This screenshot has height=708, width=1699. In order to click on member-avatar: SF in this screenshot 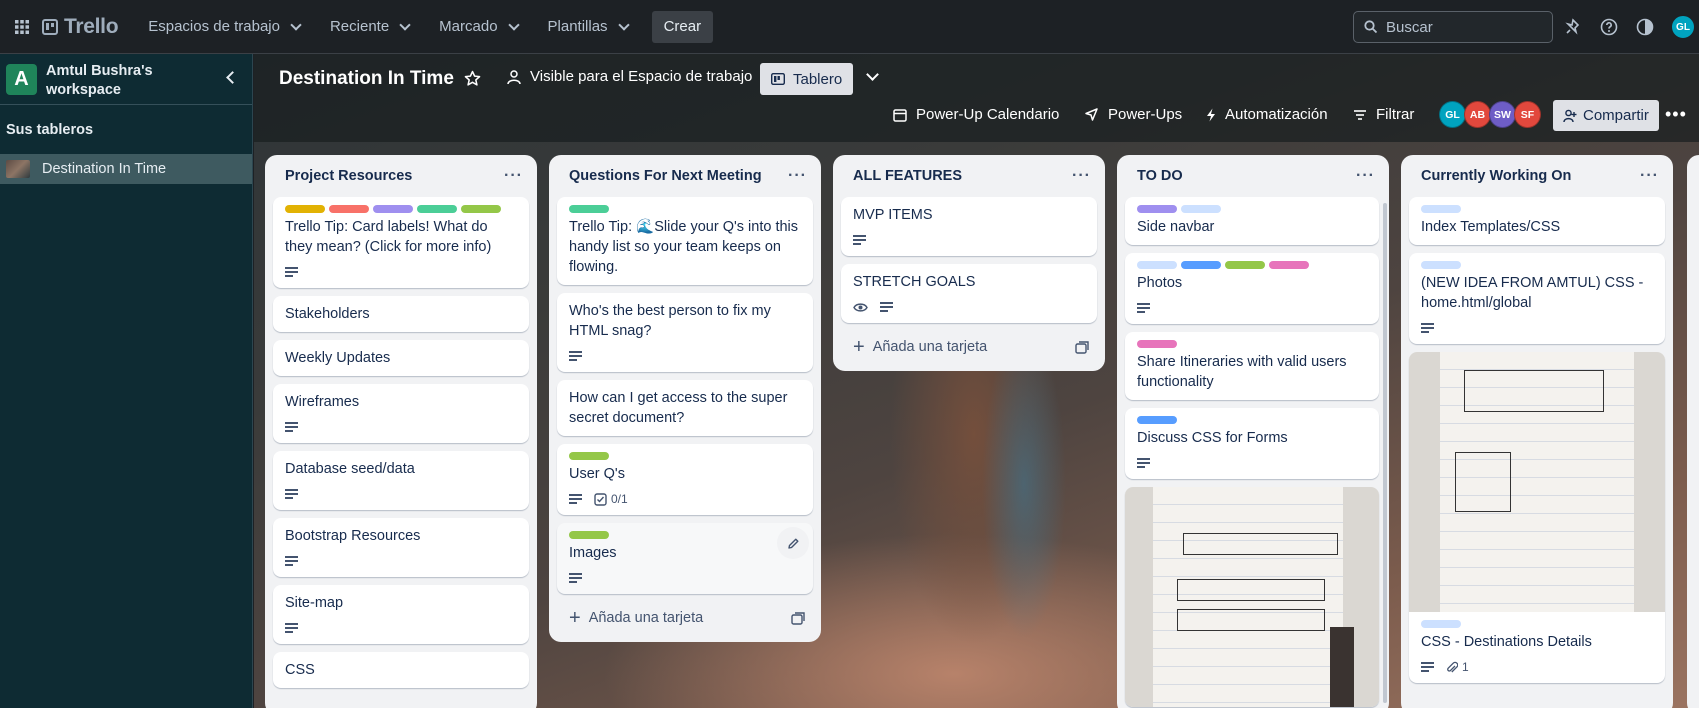, I will do `click(1527, 114)`.